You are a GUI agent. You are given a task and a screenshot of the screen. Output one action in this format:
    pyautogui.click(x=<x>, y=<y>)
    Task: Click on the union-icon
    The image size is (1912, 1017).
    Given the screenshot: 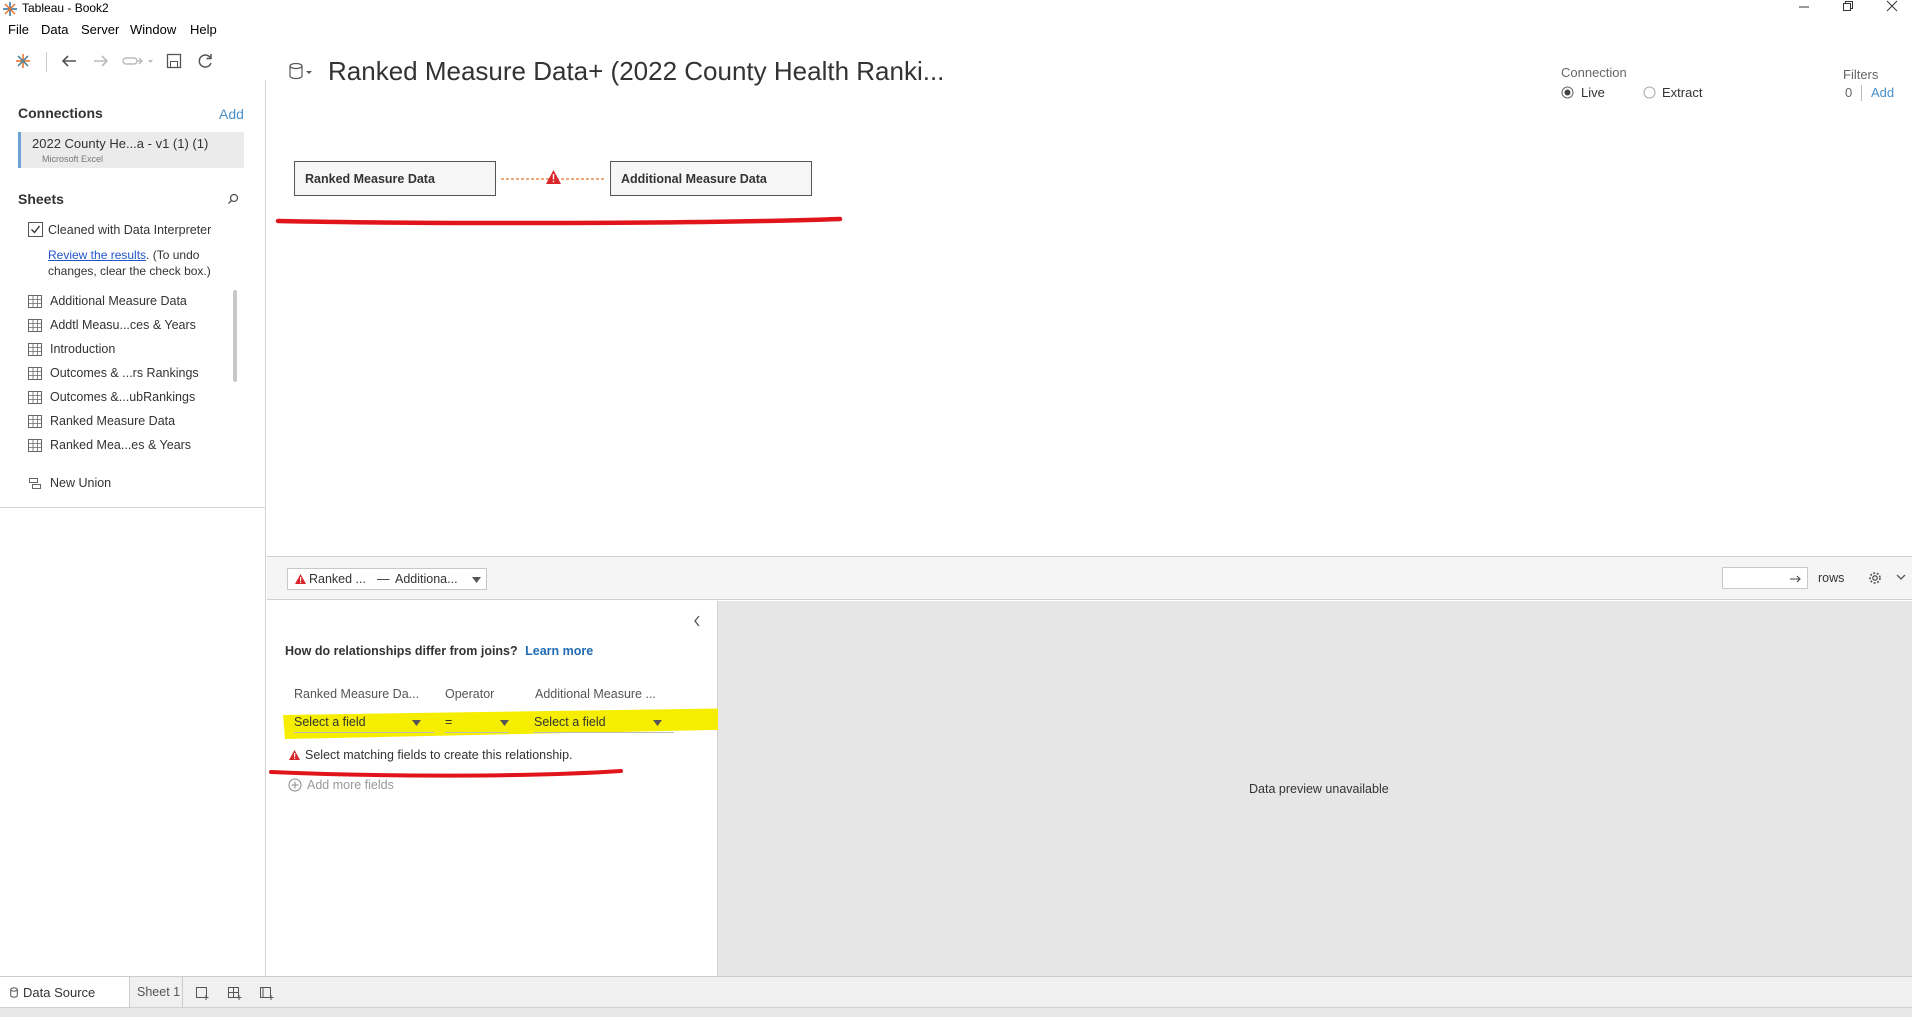 What is the action you would take?
    pyautogui.click(x=35, y=483)
    